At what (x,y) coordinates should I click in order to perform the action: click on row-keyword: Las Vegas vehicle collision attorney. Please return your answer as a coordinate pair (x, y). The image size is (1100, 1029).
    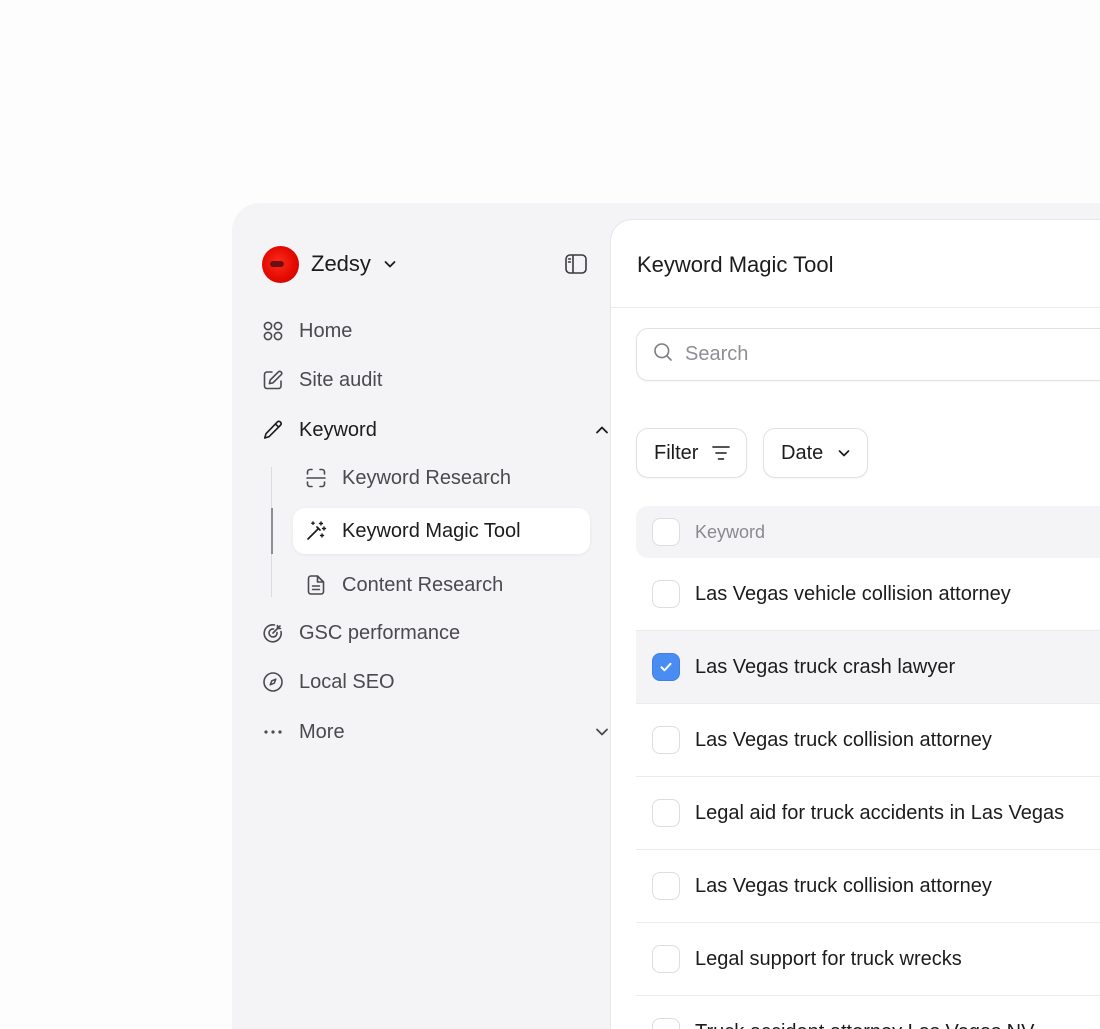
    Looking at the image, I should click on (853, 593).